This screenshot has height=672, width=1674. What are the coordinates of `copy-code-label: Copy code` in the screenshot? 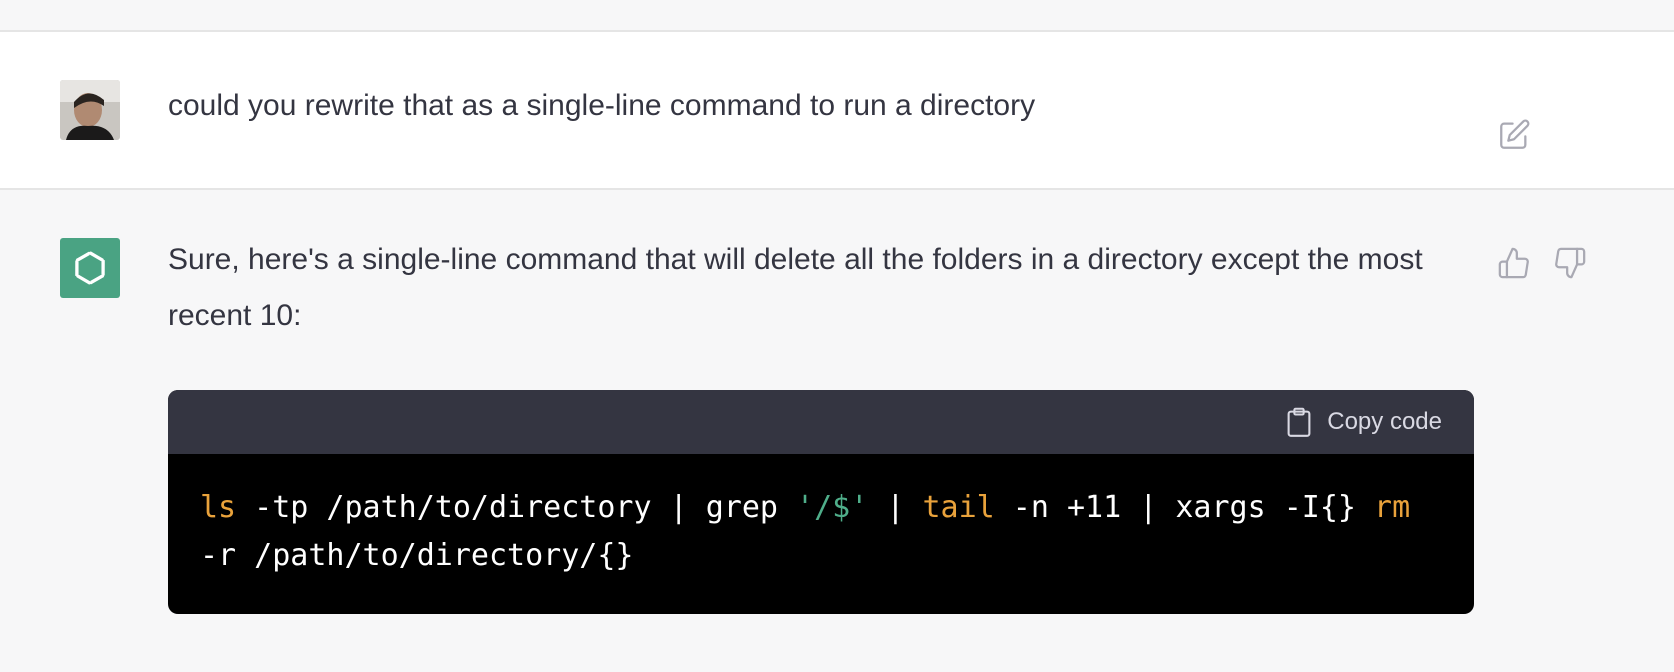 It's located at (1384, 421).